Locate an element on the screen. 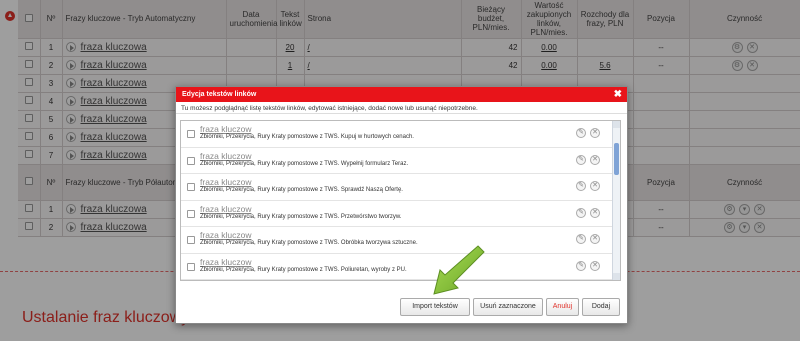 Image resolution: width=800 pixels, height=341 pixels. delete-selected-button: Usuń zaznaczone is located at coordinates (508, 307).